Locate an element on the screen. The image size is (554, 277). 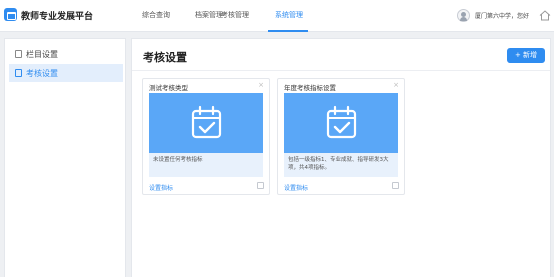
sidebar-item-label: 考核设置 is located at coordinates (42, 73).